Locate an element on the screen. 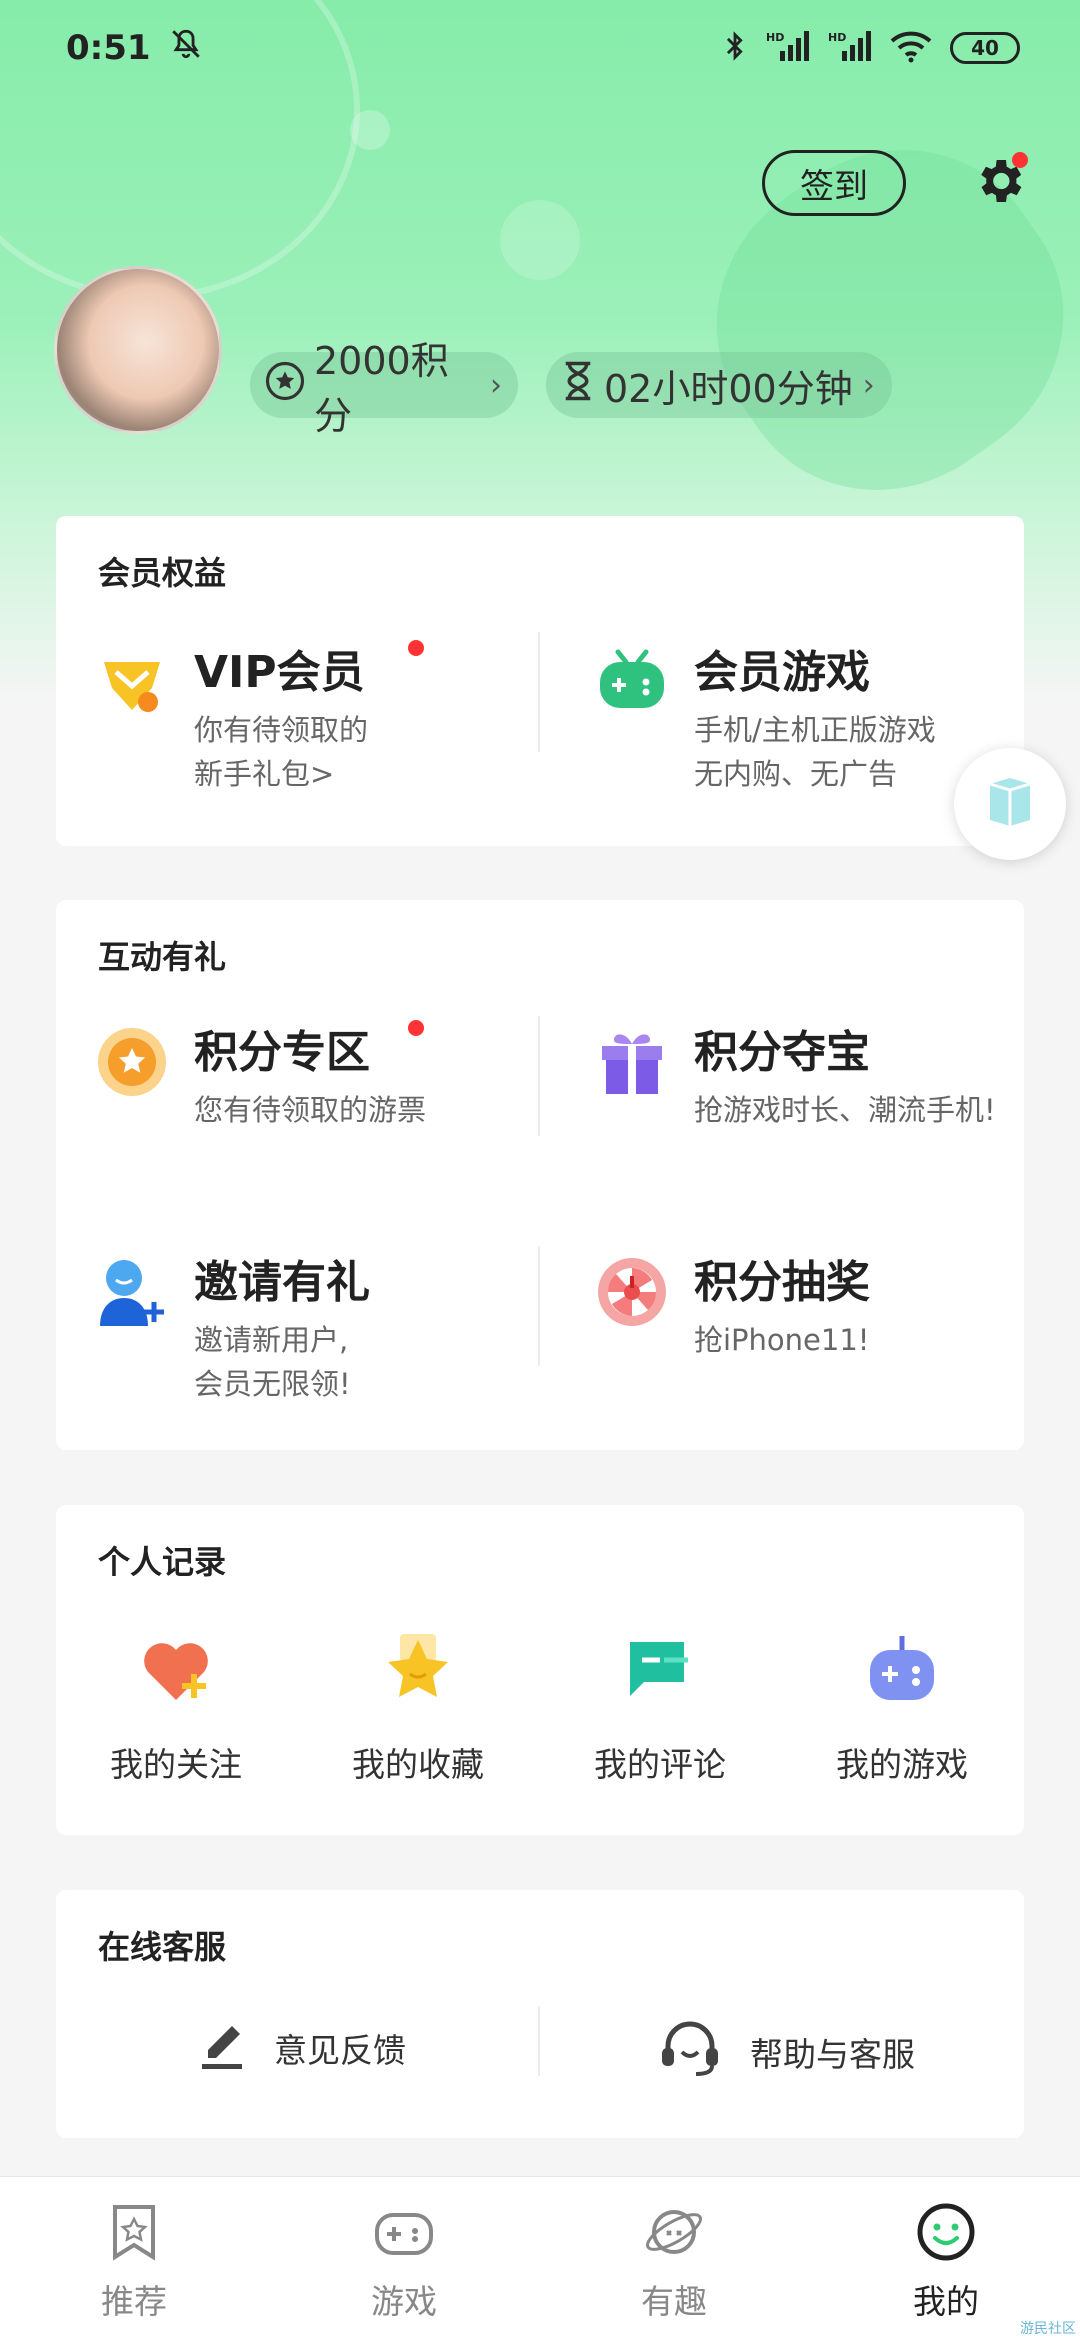 The width and height of the screenshot is (1080, 2340). tab-mine: 我的 is located at coordinates (946, 2262).